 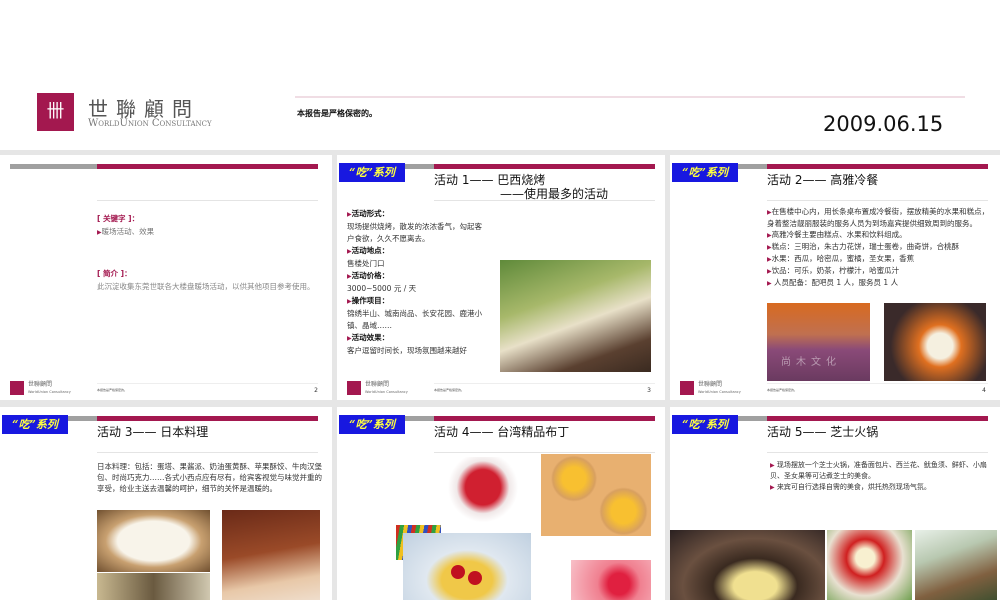 What do you see at coordinates (611, 580) in the screenshot?
I see `jelly-dessert-photo` at bounding box center [611, 580].